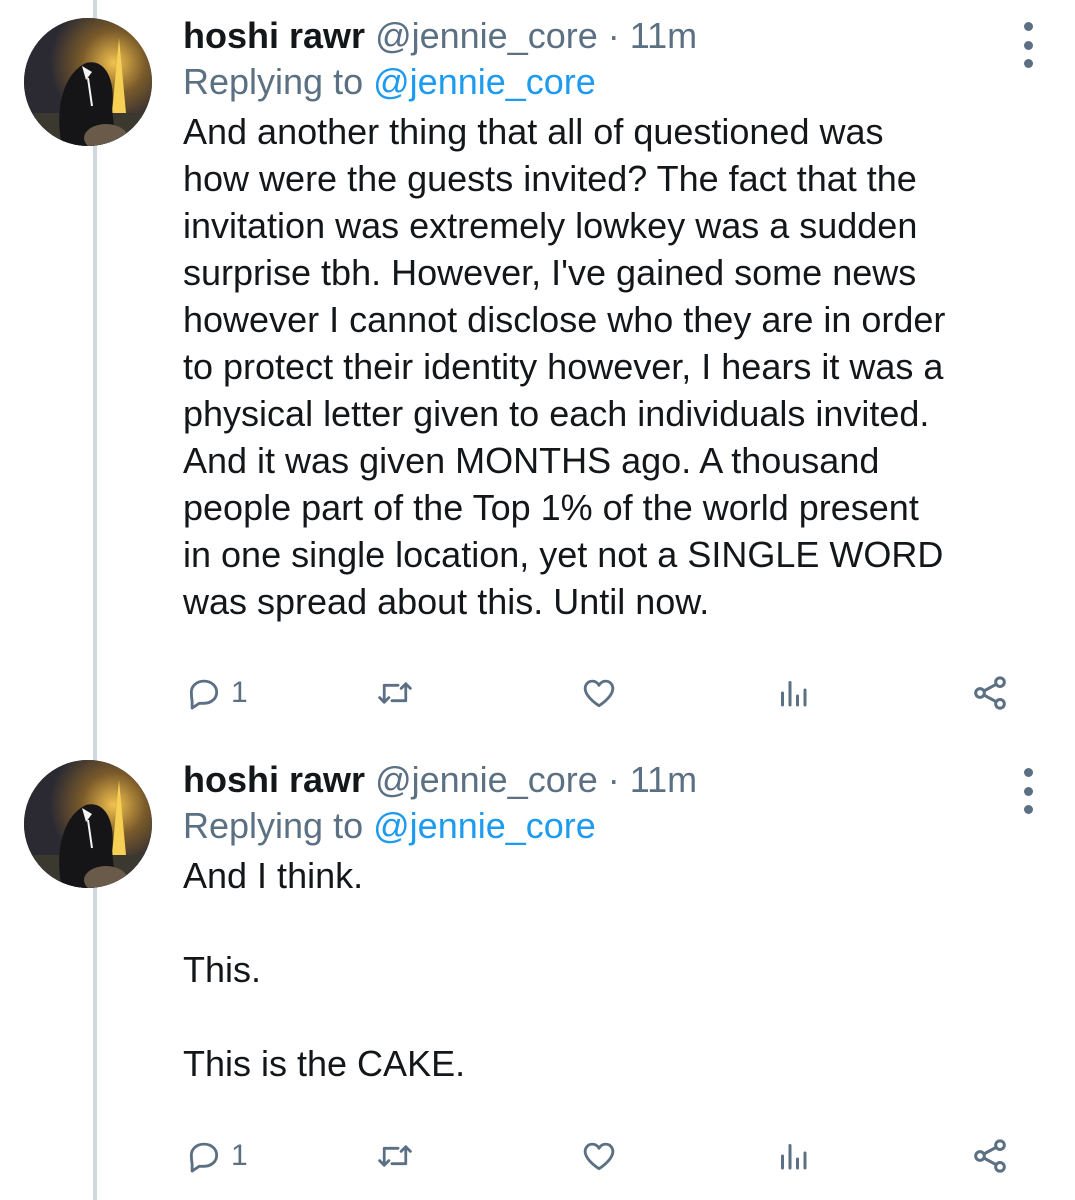 This screenshot has height=1200, width=1075. Describe the element at coordinates (273, 875) in the screenshot. I see `tweet-paragraph: And I think.` at that location.